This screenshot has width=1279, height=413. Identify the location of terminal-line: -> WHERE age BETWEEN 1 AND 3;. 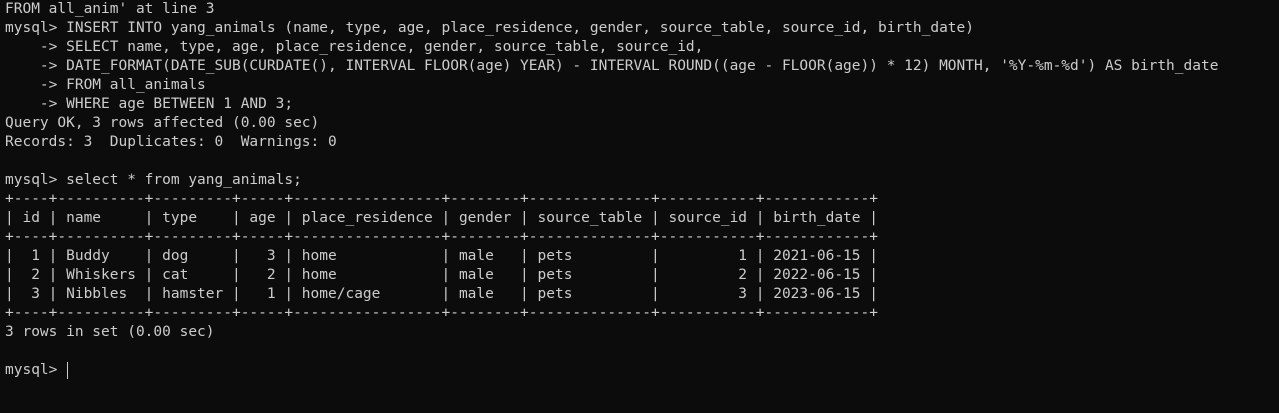
(149, 104).